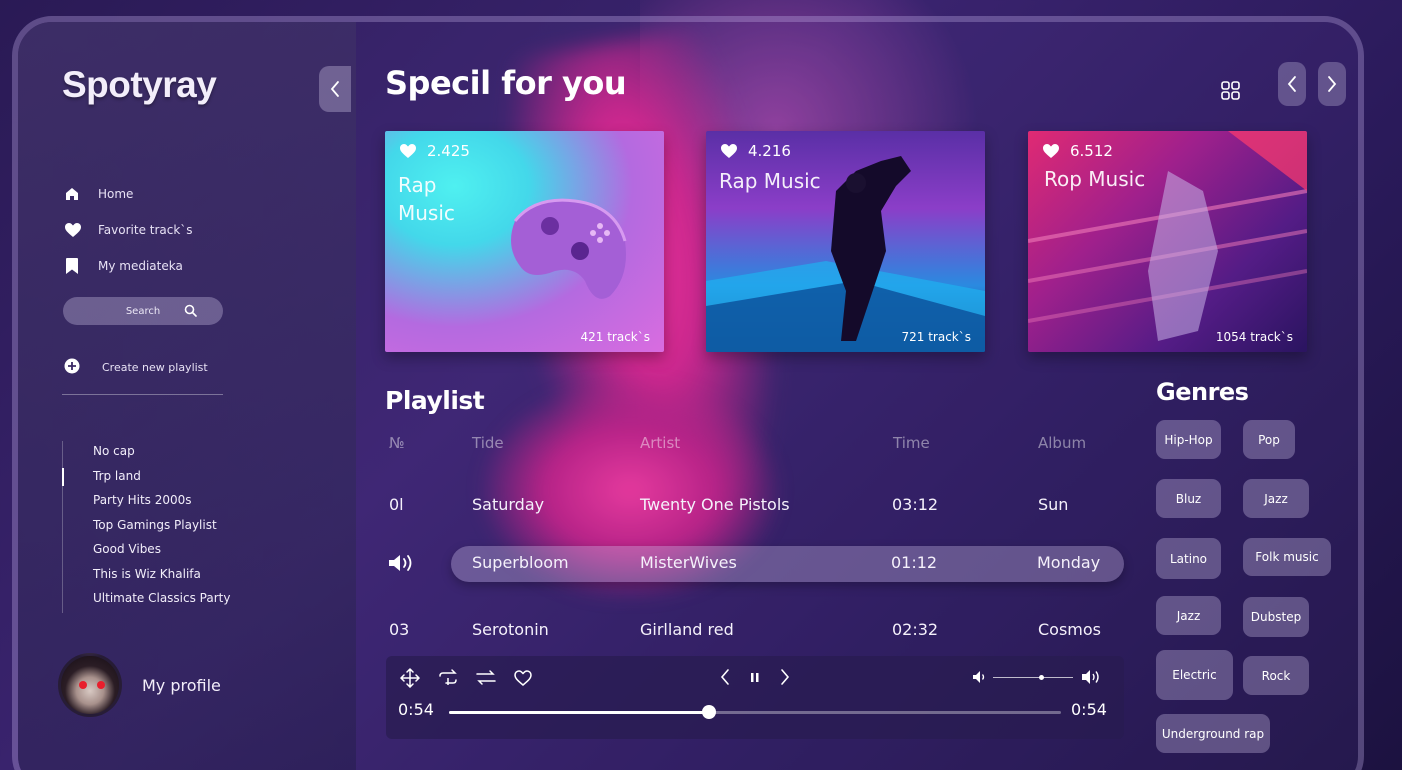  I want to click on chevron-right-icon, so click(1332, 84).